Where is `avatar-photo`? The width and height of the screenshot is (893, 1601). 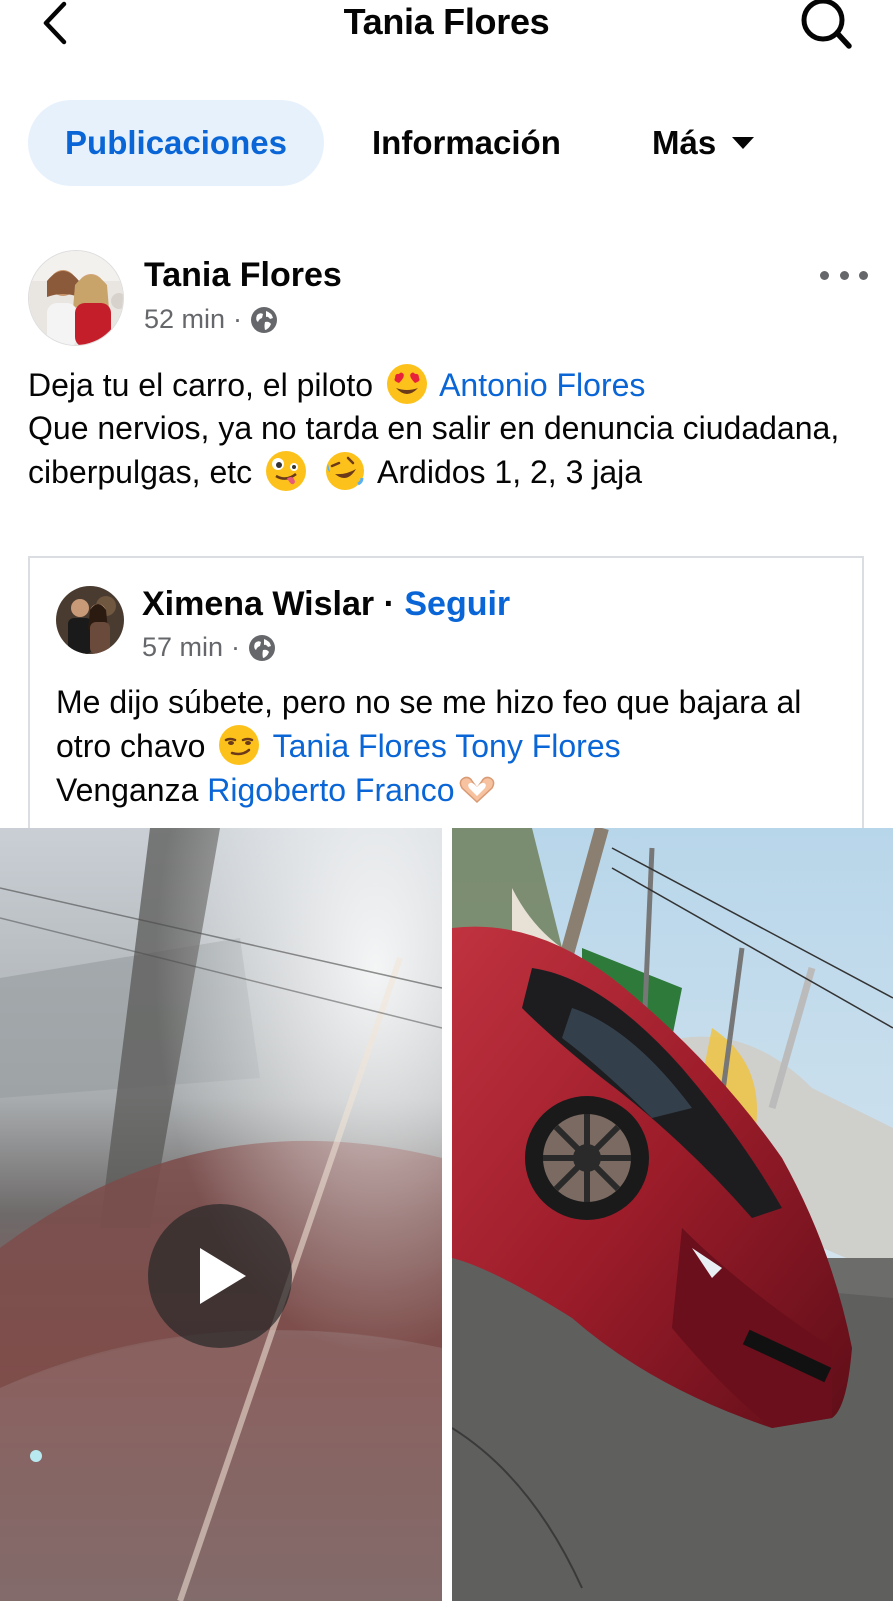
avatar-photo is located at coordinates (76, 298).